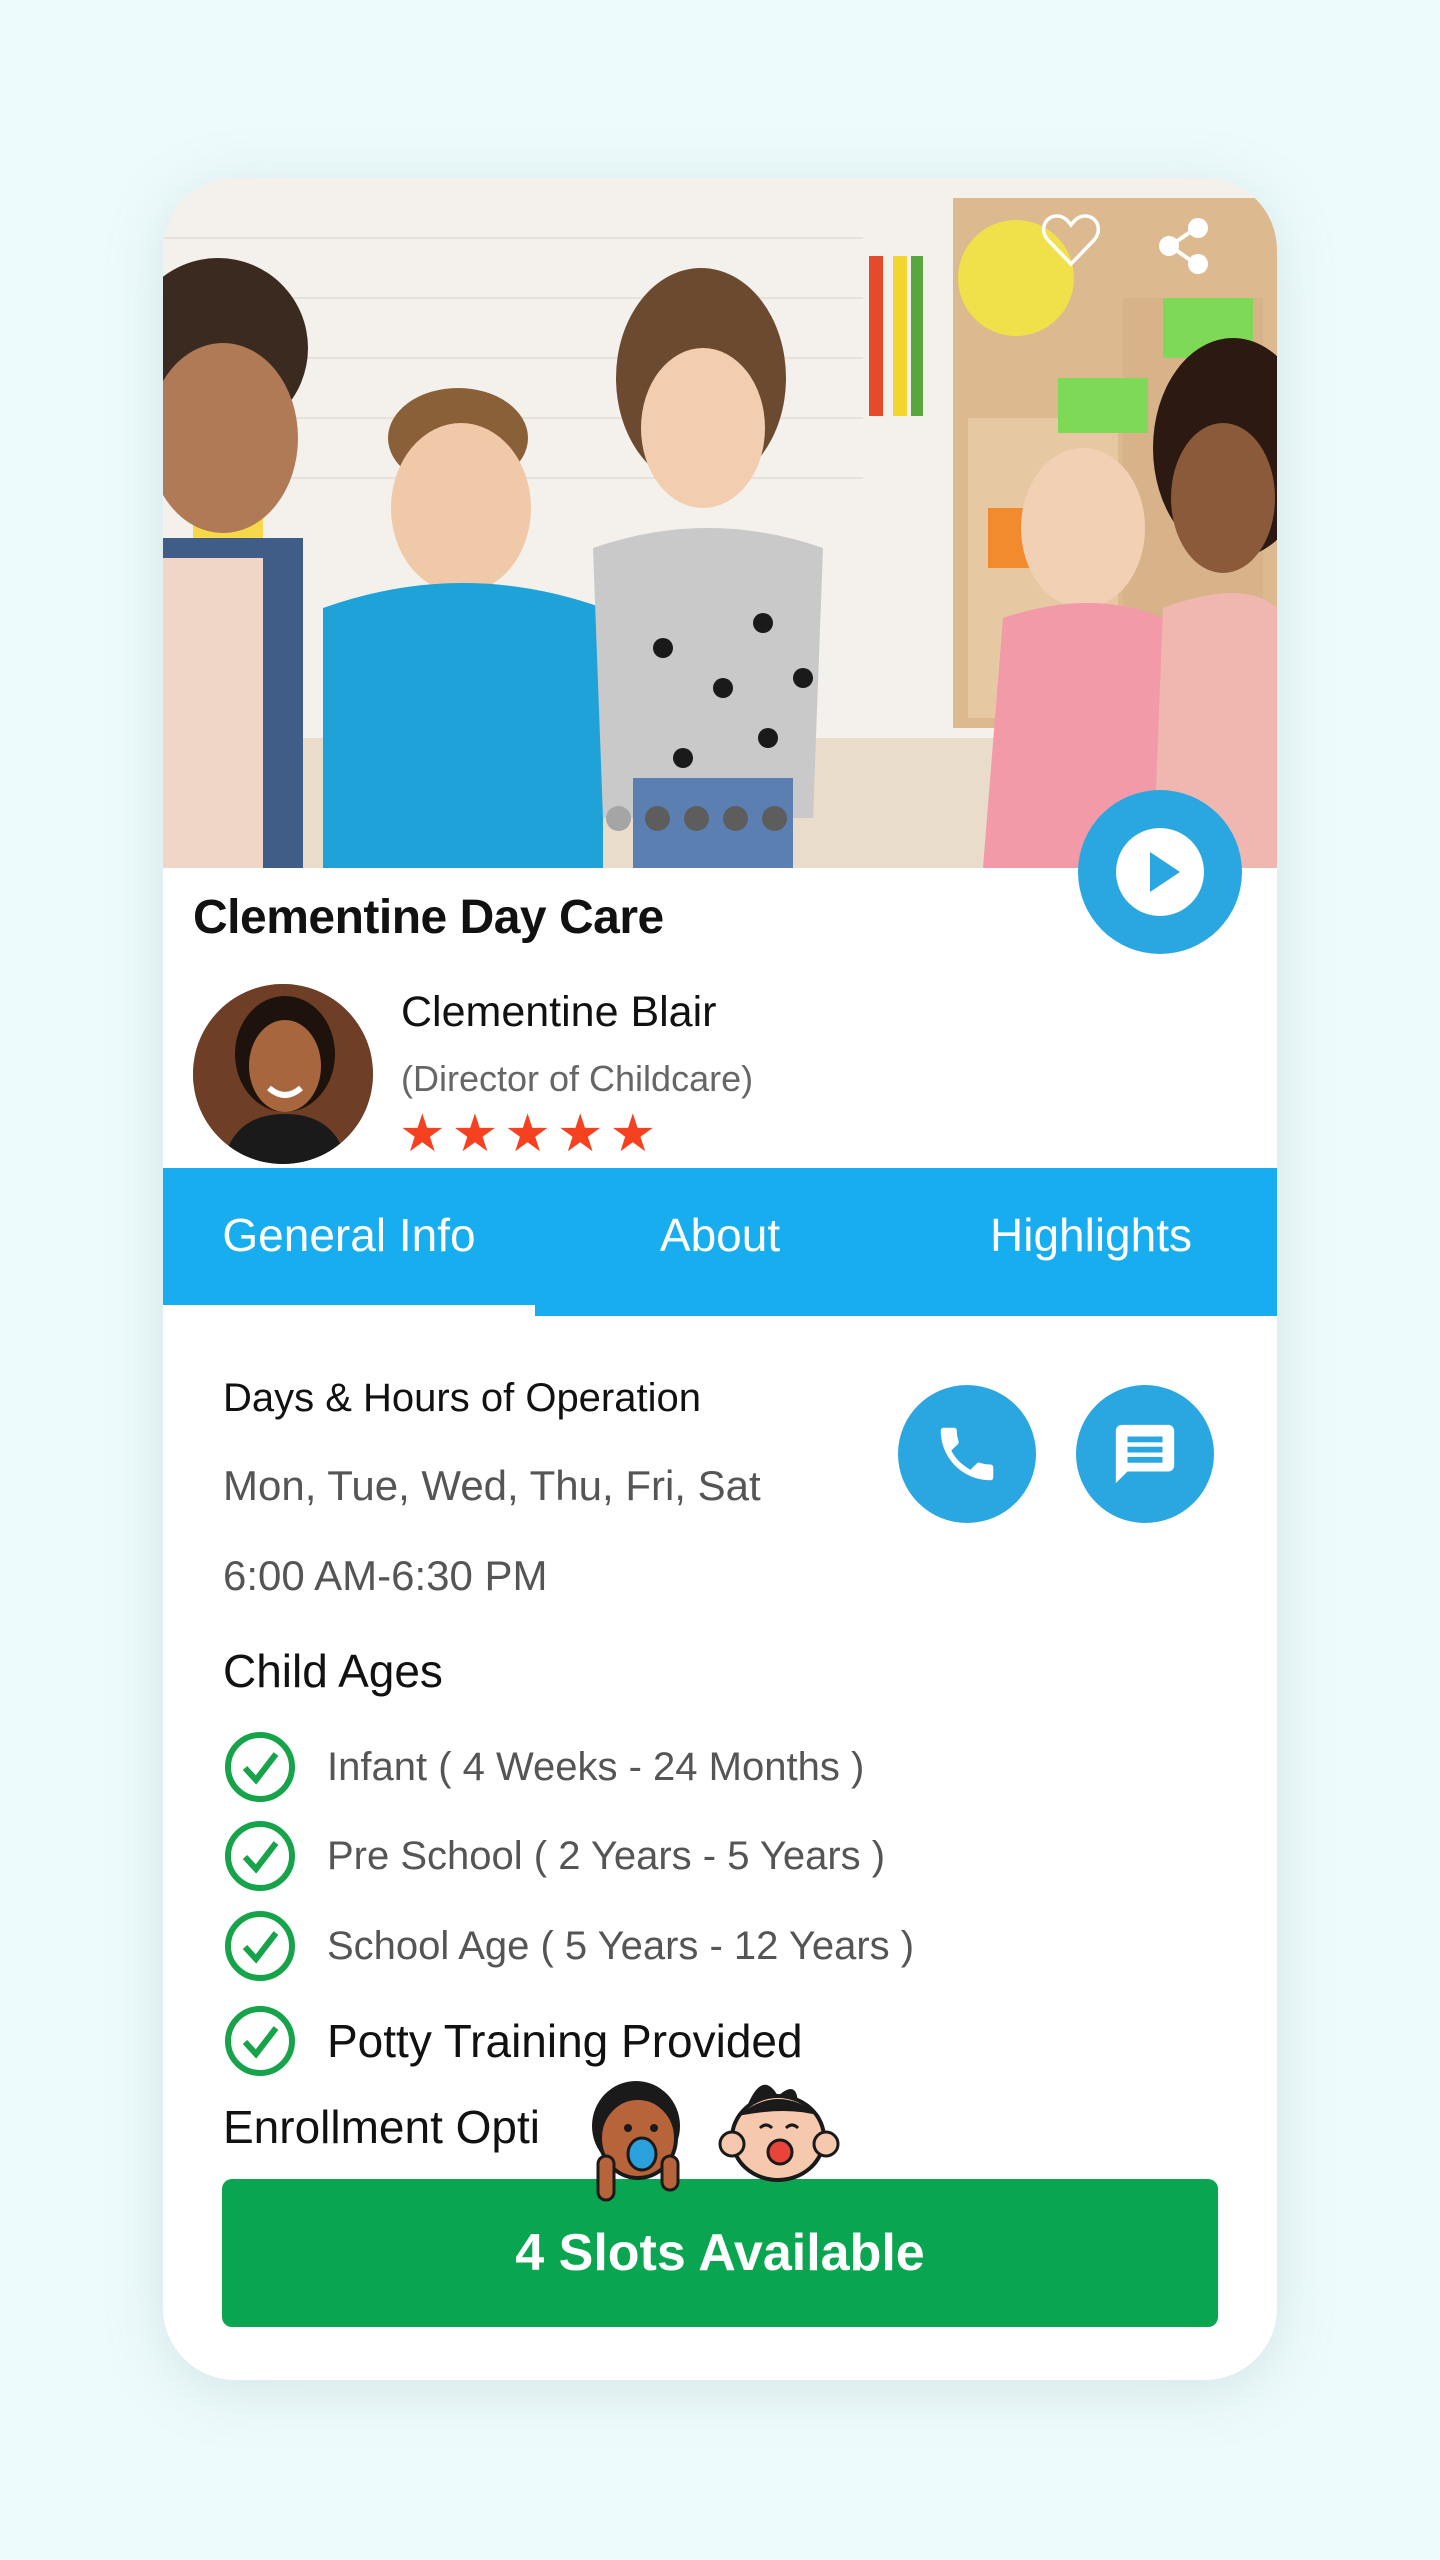 The image size is (1440, 2560). Describe the element at coordinates (565, 2041) in the screenshot. I see `potty-training-label: Potty Training Provided` at that location.